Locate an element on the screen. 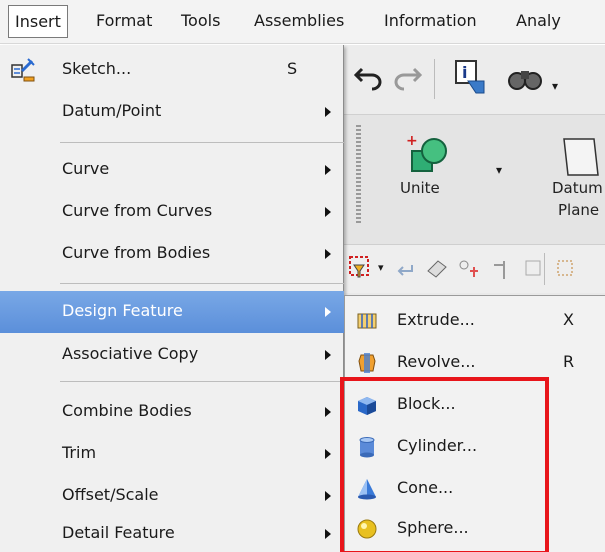 The height and width of the screenshot is (552, 605). menu-item-curve-from-curves: Curve from Curves is located at coordinates (172, 212).